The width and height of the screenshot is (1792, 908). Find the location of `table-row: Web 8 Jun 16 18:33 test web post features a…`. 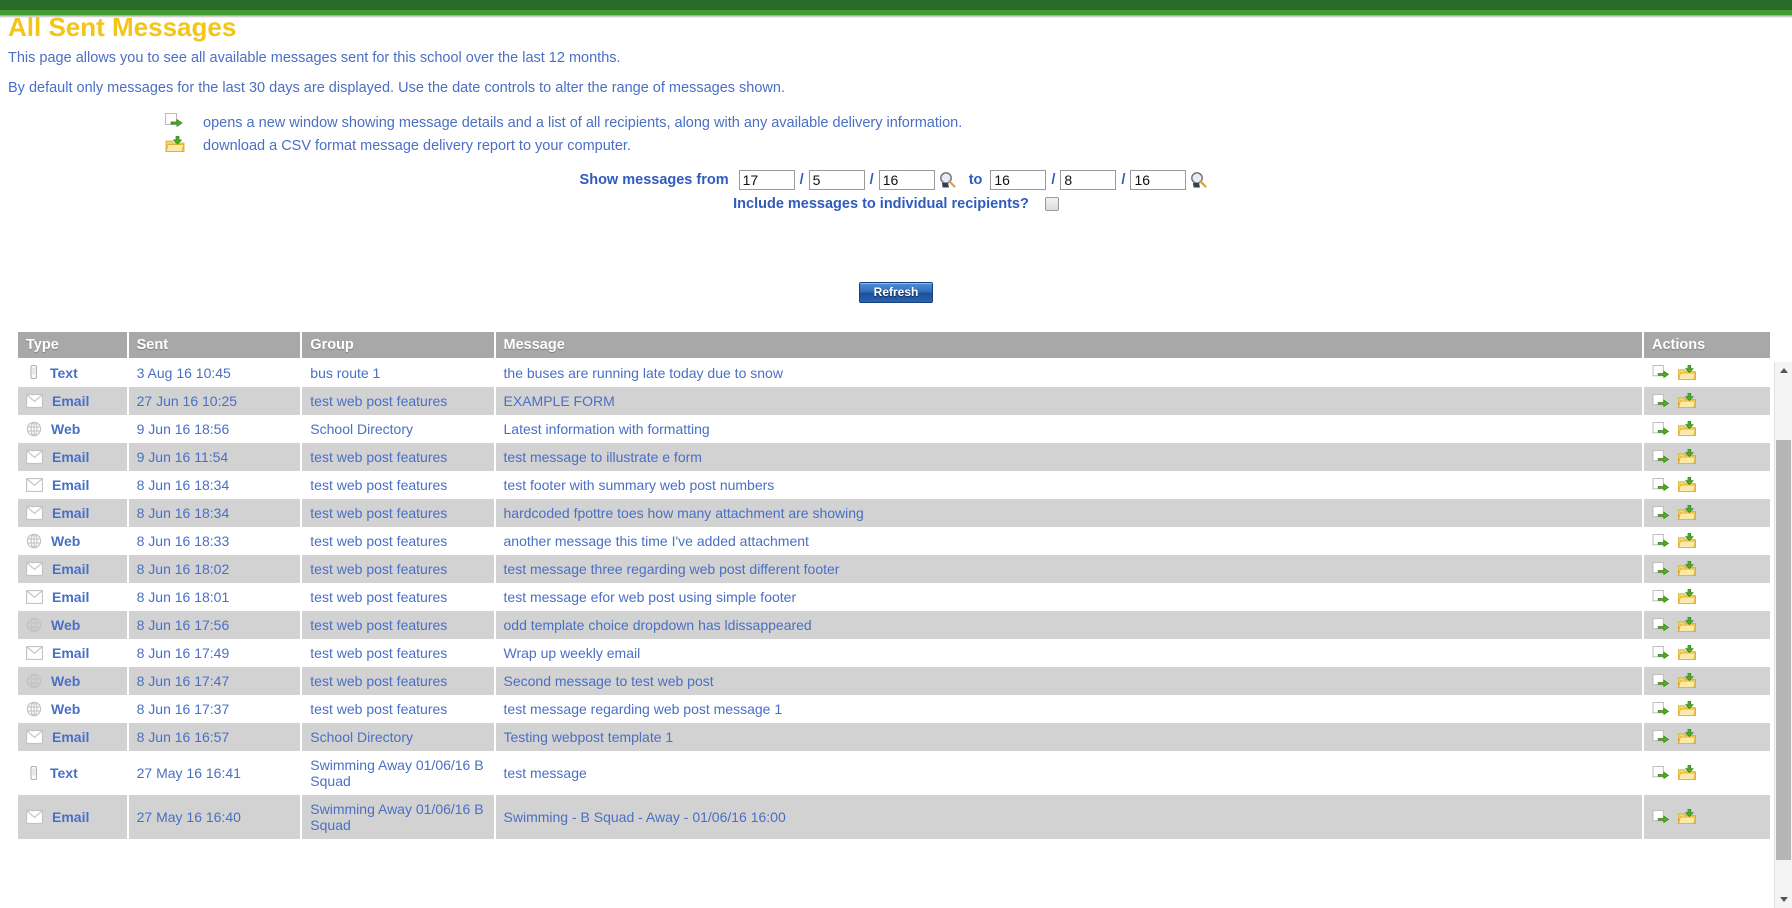

table-row: Web 8 Jun 16 18:33 test web post features a… is located at coordinates (894, 541).